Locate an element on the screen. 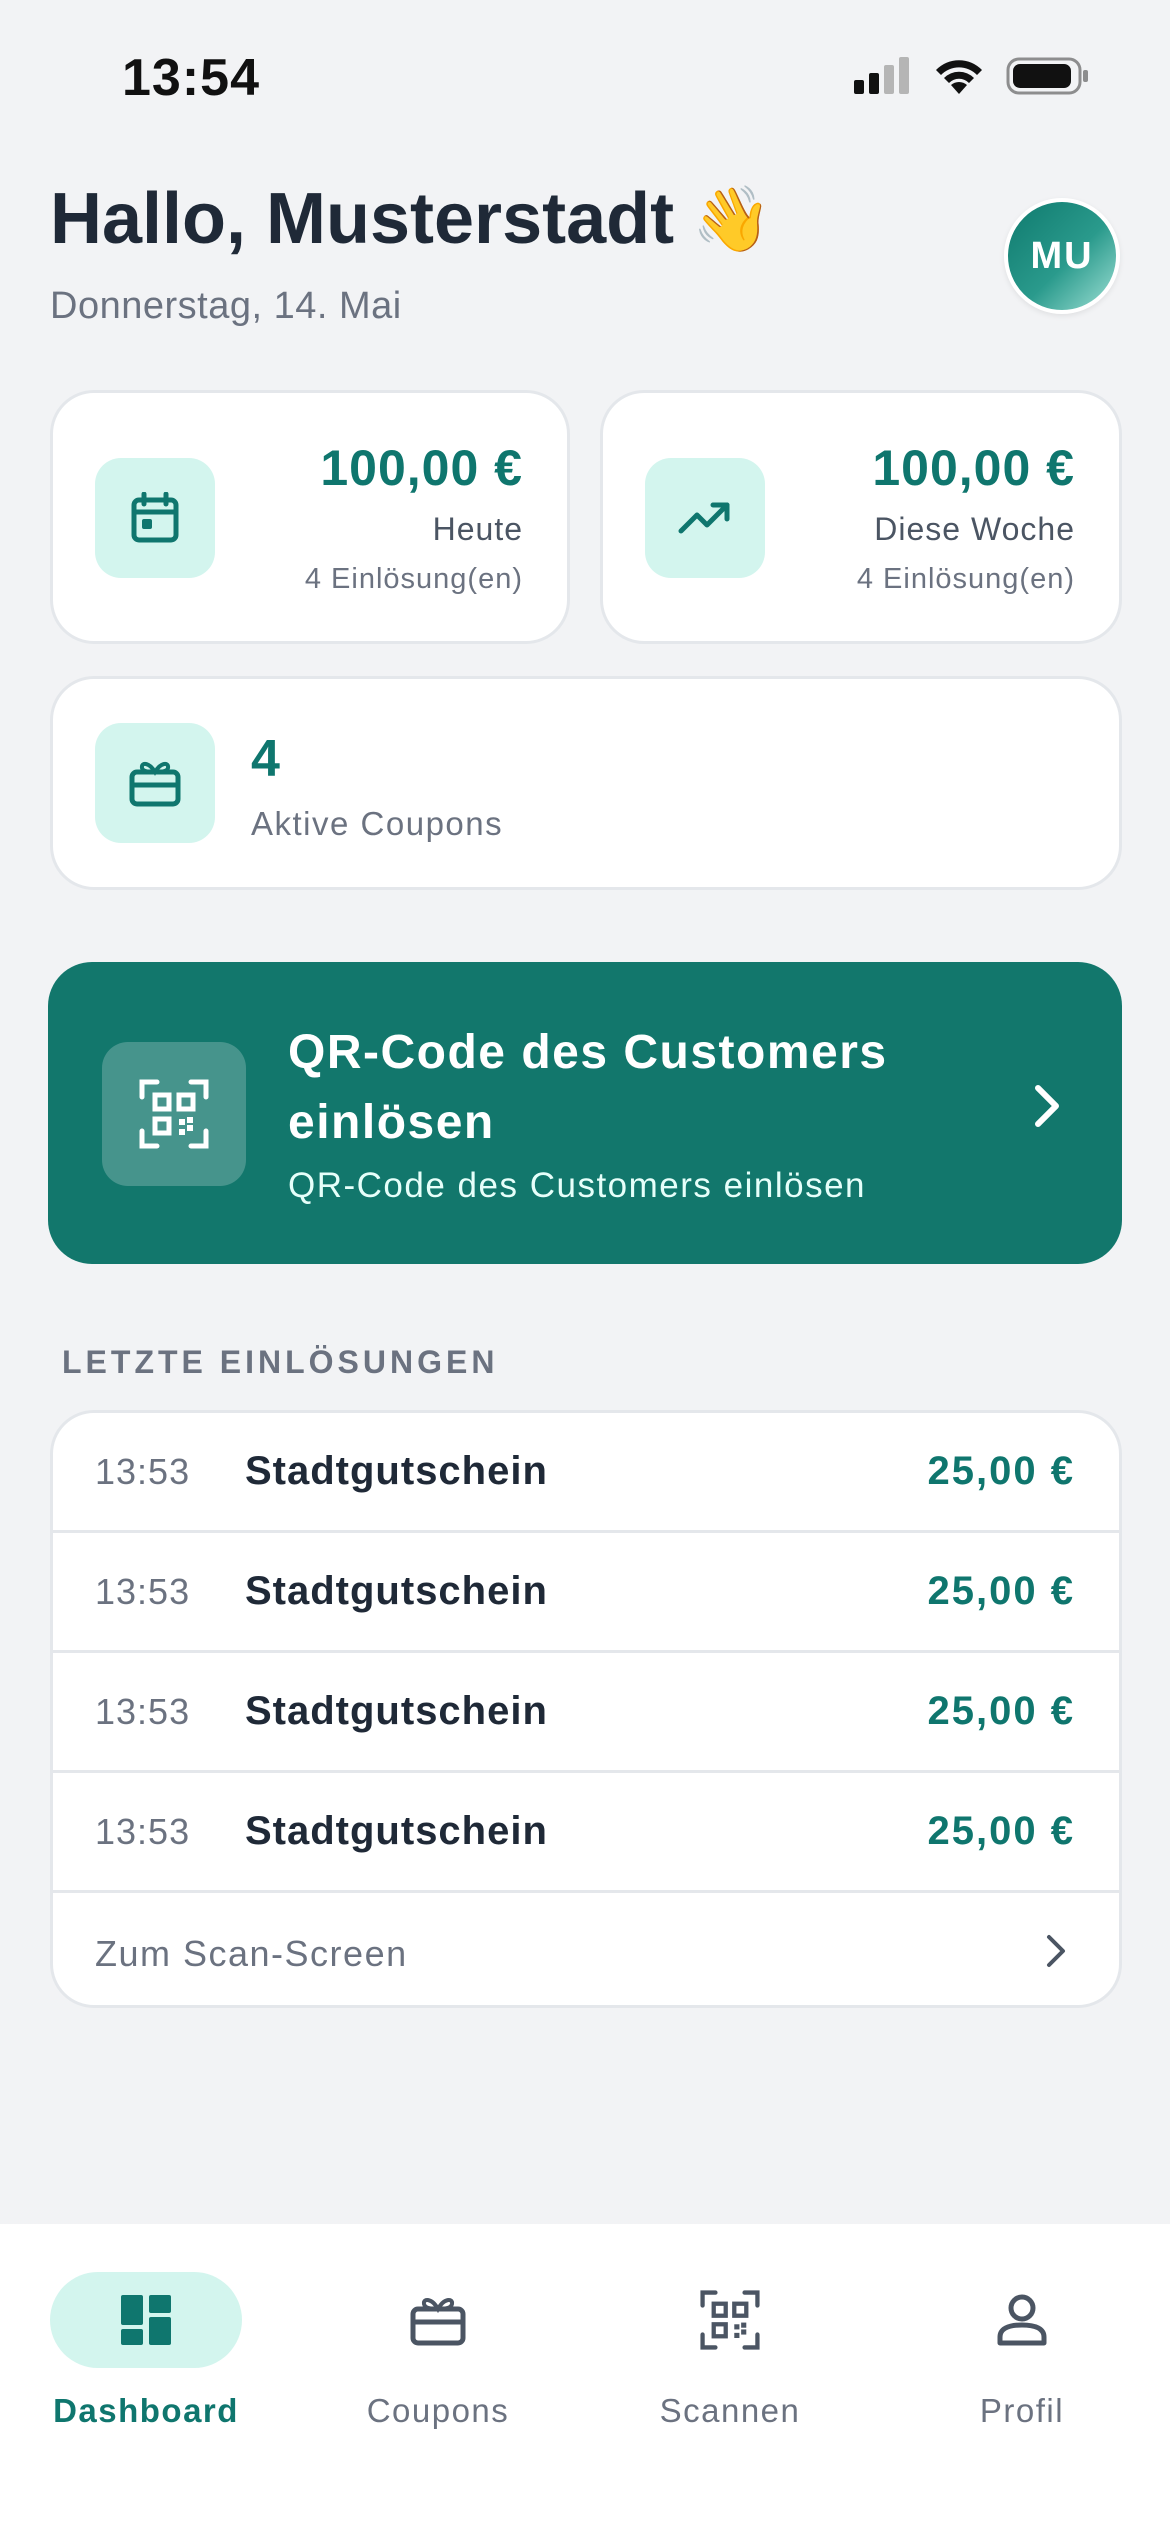 This screenshot has width=1170, height=2532. stat-today-label: Heute is located at coordinates (477, 529).